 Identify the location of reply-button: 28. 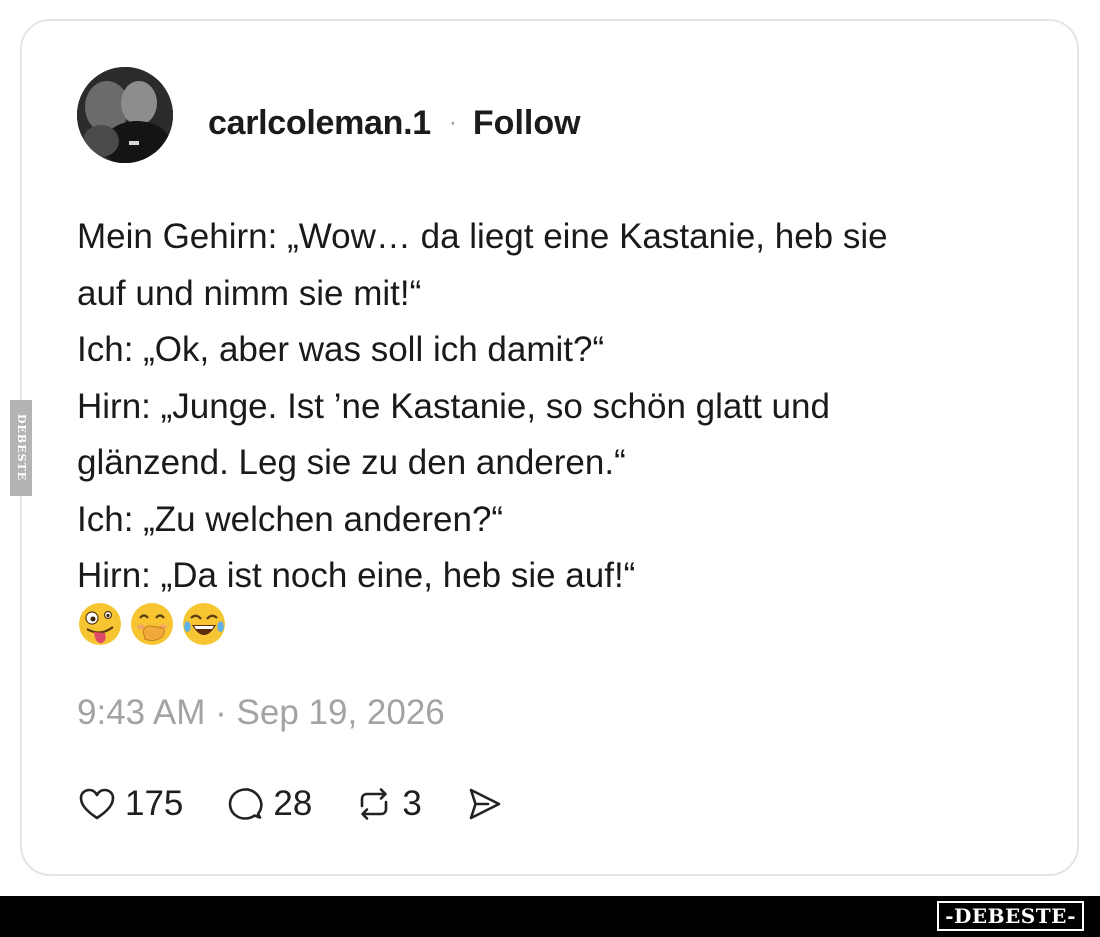
(268, 804).